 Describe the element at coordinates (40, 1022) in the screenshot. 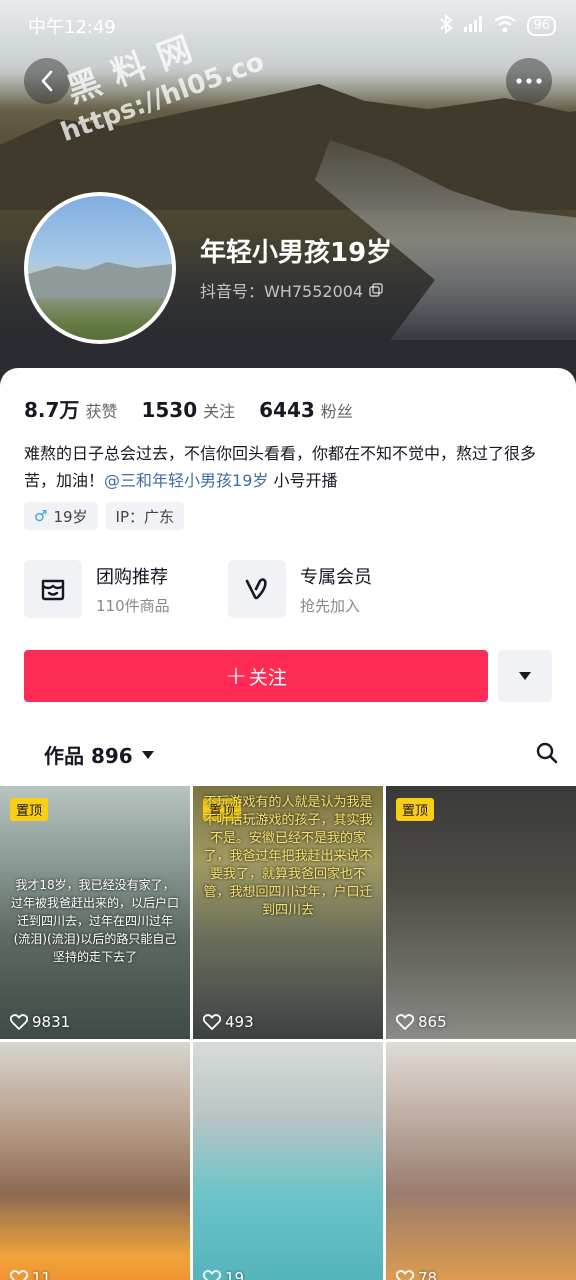

I see `likes-count: 9831` at that location.